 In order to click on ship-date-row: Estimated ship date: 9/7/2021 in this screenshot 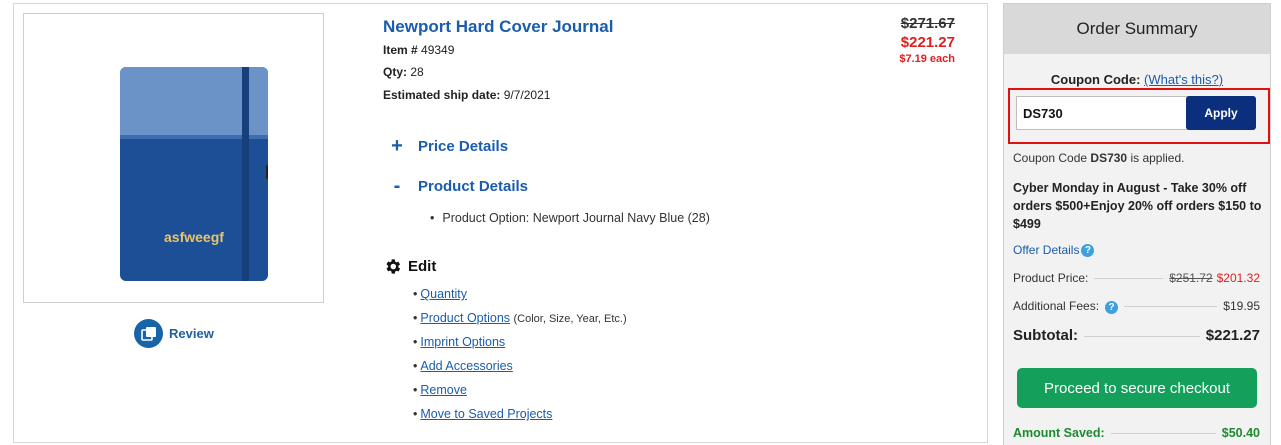, I will do `click(466, 95)`.